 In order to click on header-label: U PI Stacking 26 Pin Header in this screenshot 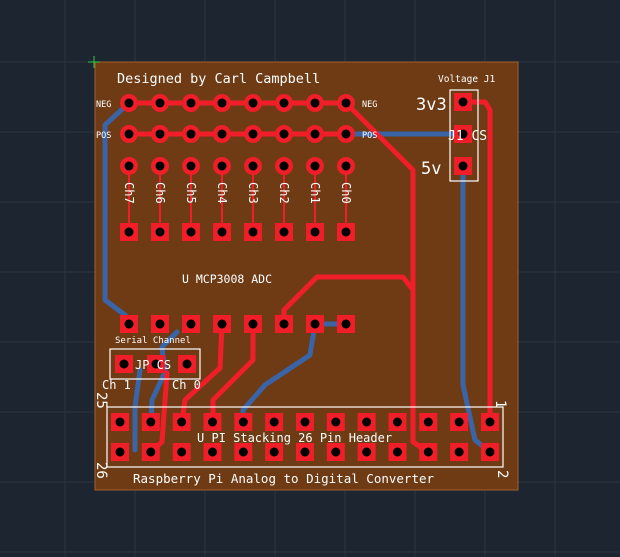, I will do `click(294, 438)`.